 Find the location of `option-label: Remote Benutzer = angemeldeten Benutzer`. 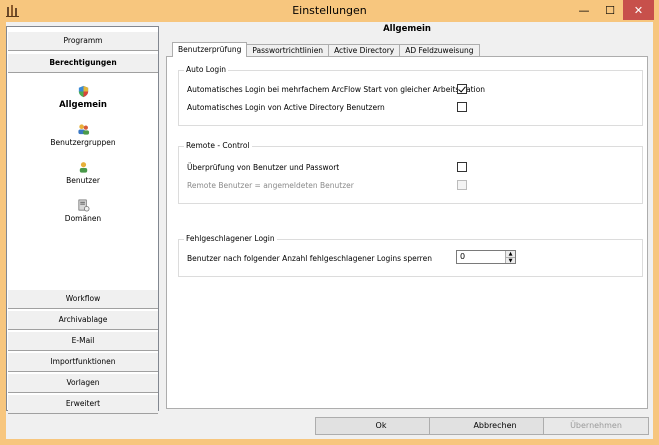

option-label: Remote Benutzer = angemeldeten Benutzer is located at coordinates (270, 185).